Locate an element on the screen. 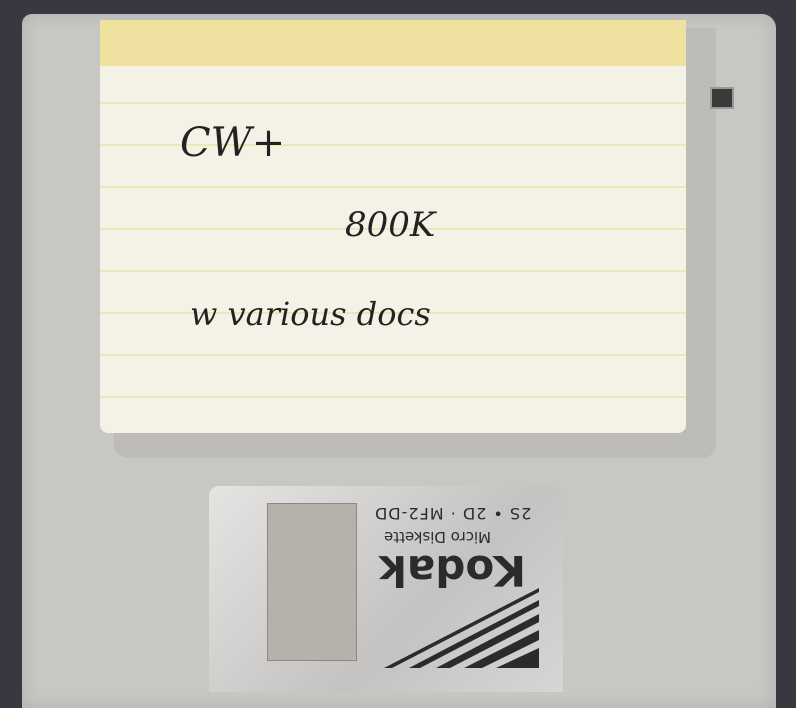 This screenshot has width=796, height=708. label-yellow-strip is located at coordinates (393, 43).